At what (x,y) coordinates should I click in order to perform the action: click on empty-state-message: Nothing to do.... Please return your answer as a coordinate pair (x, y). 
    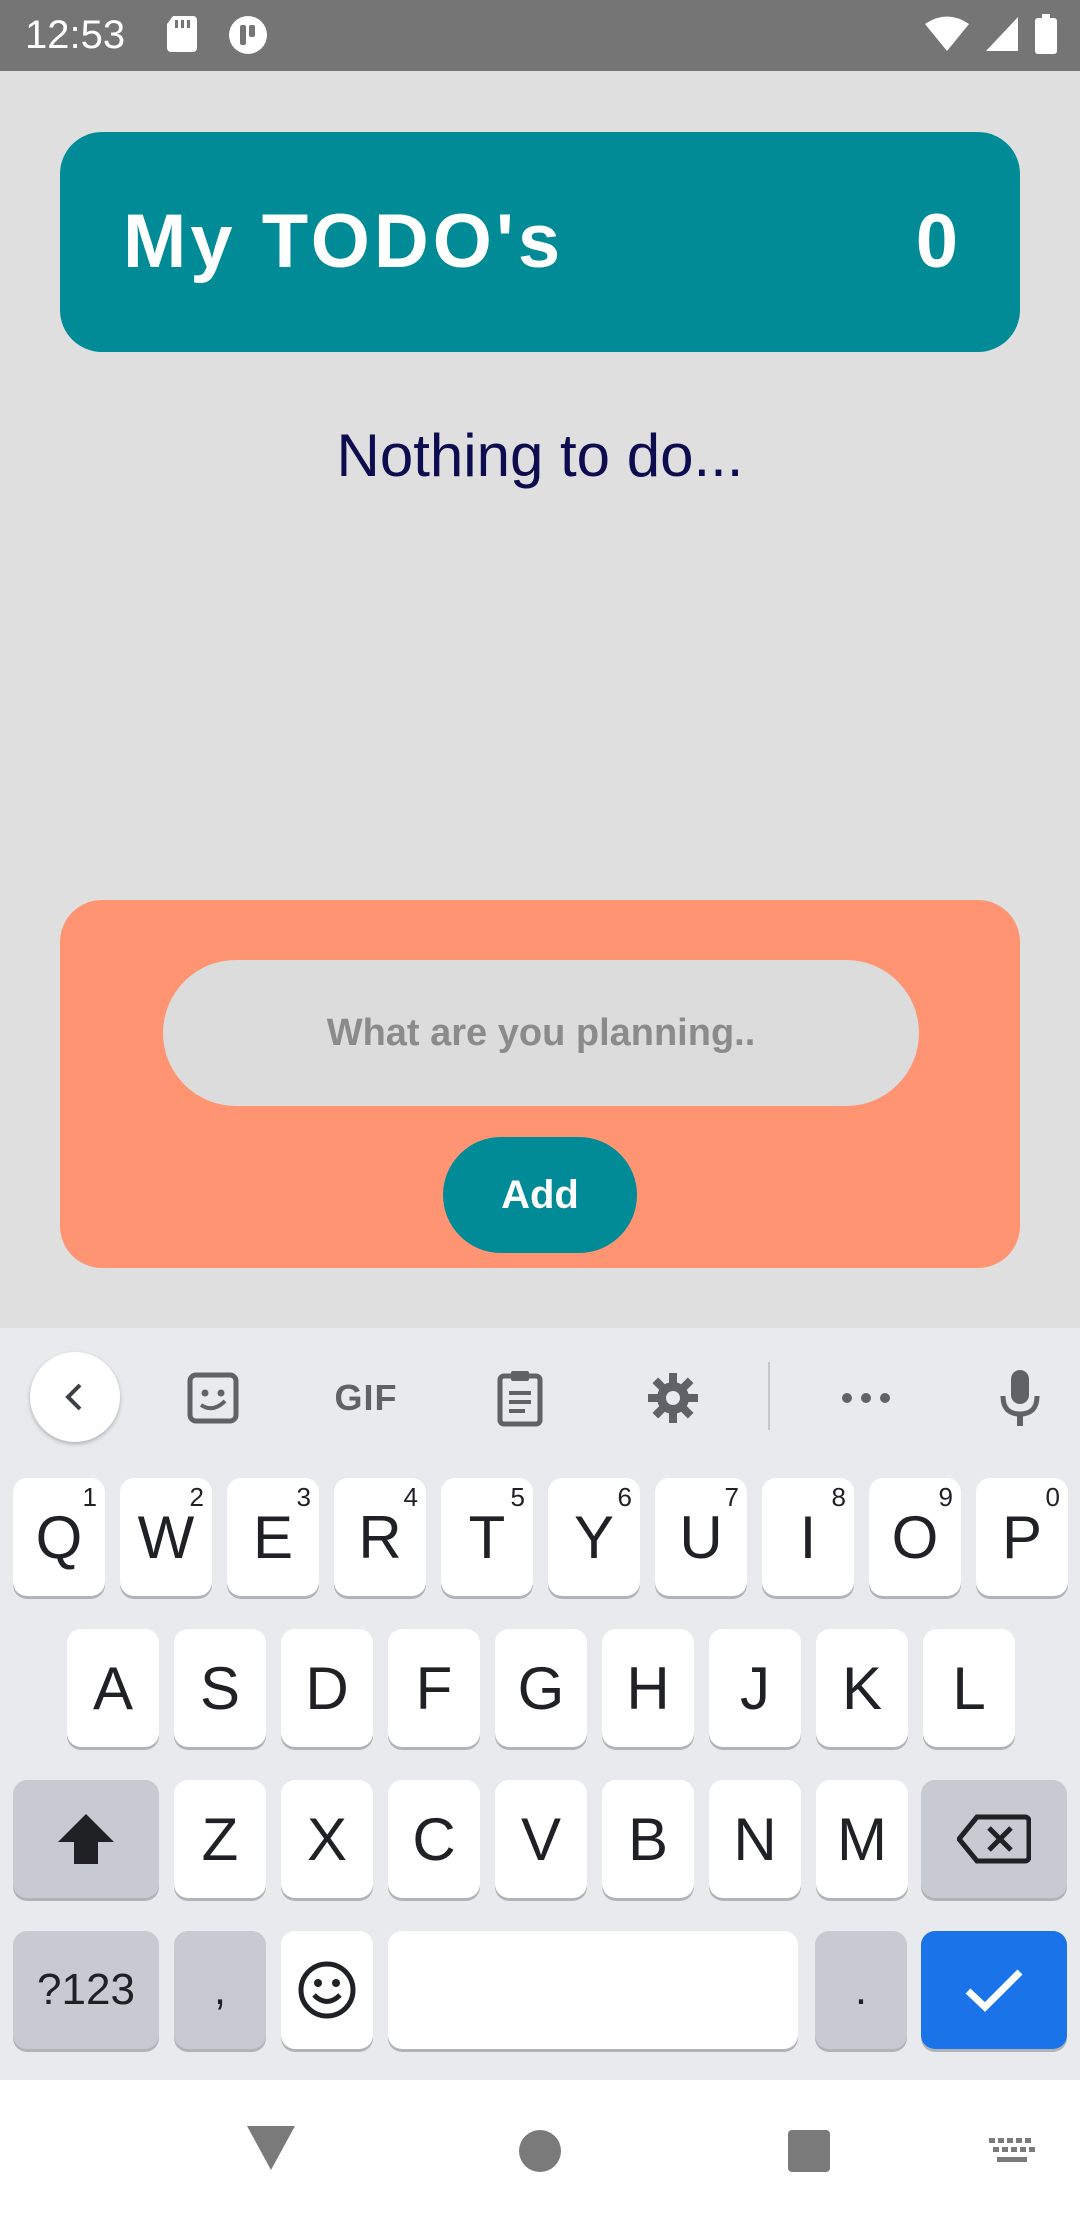
    Looking at the image, I should click on (540, 455).